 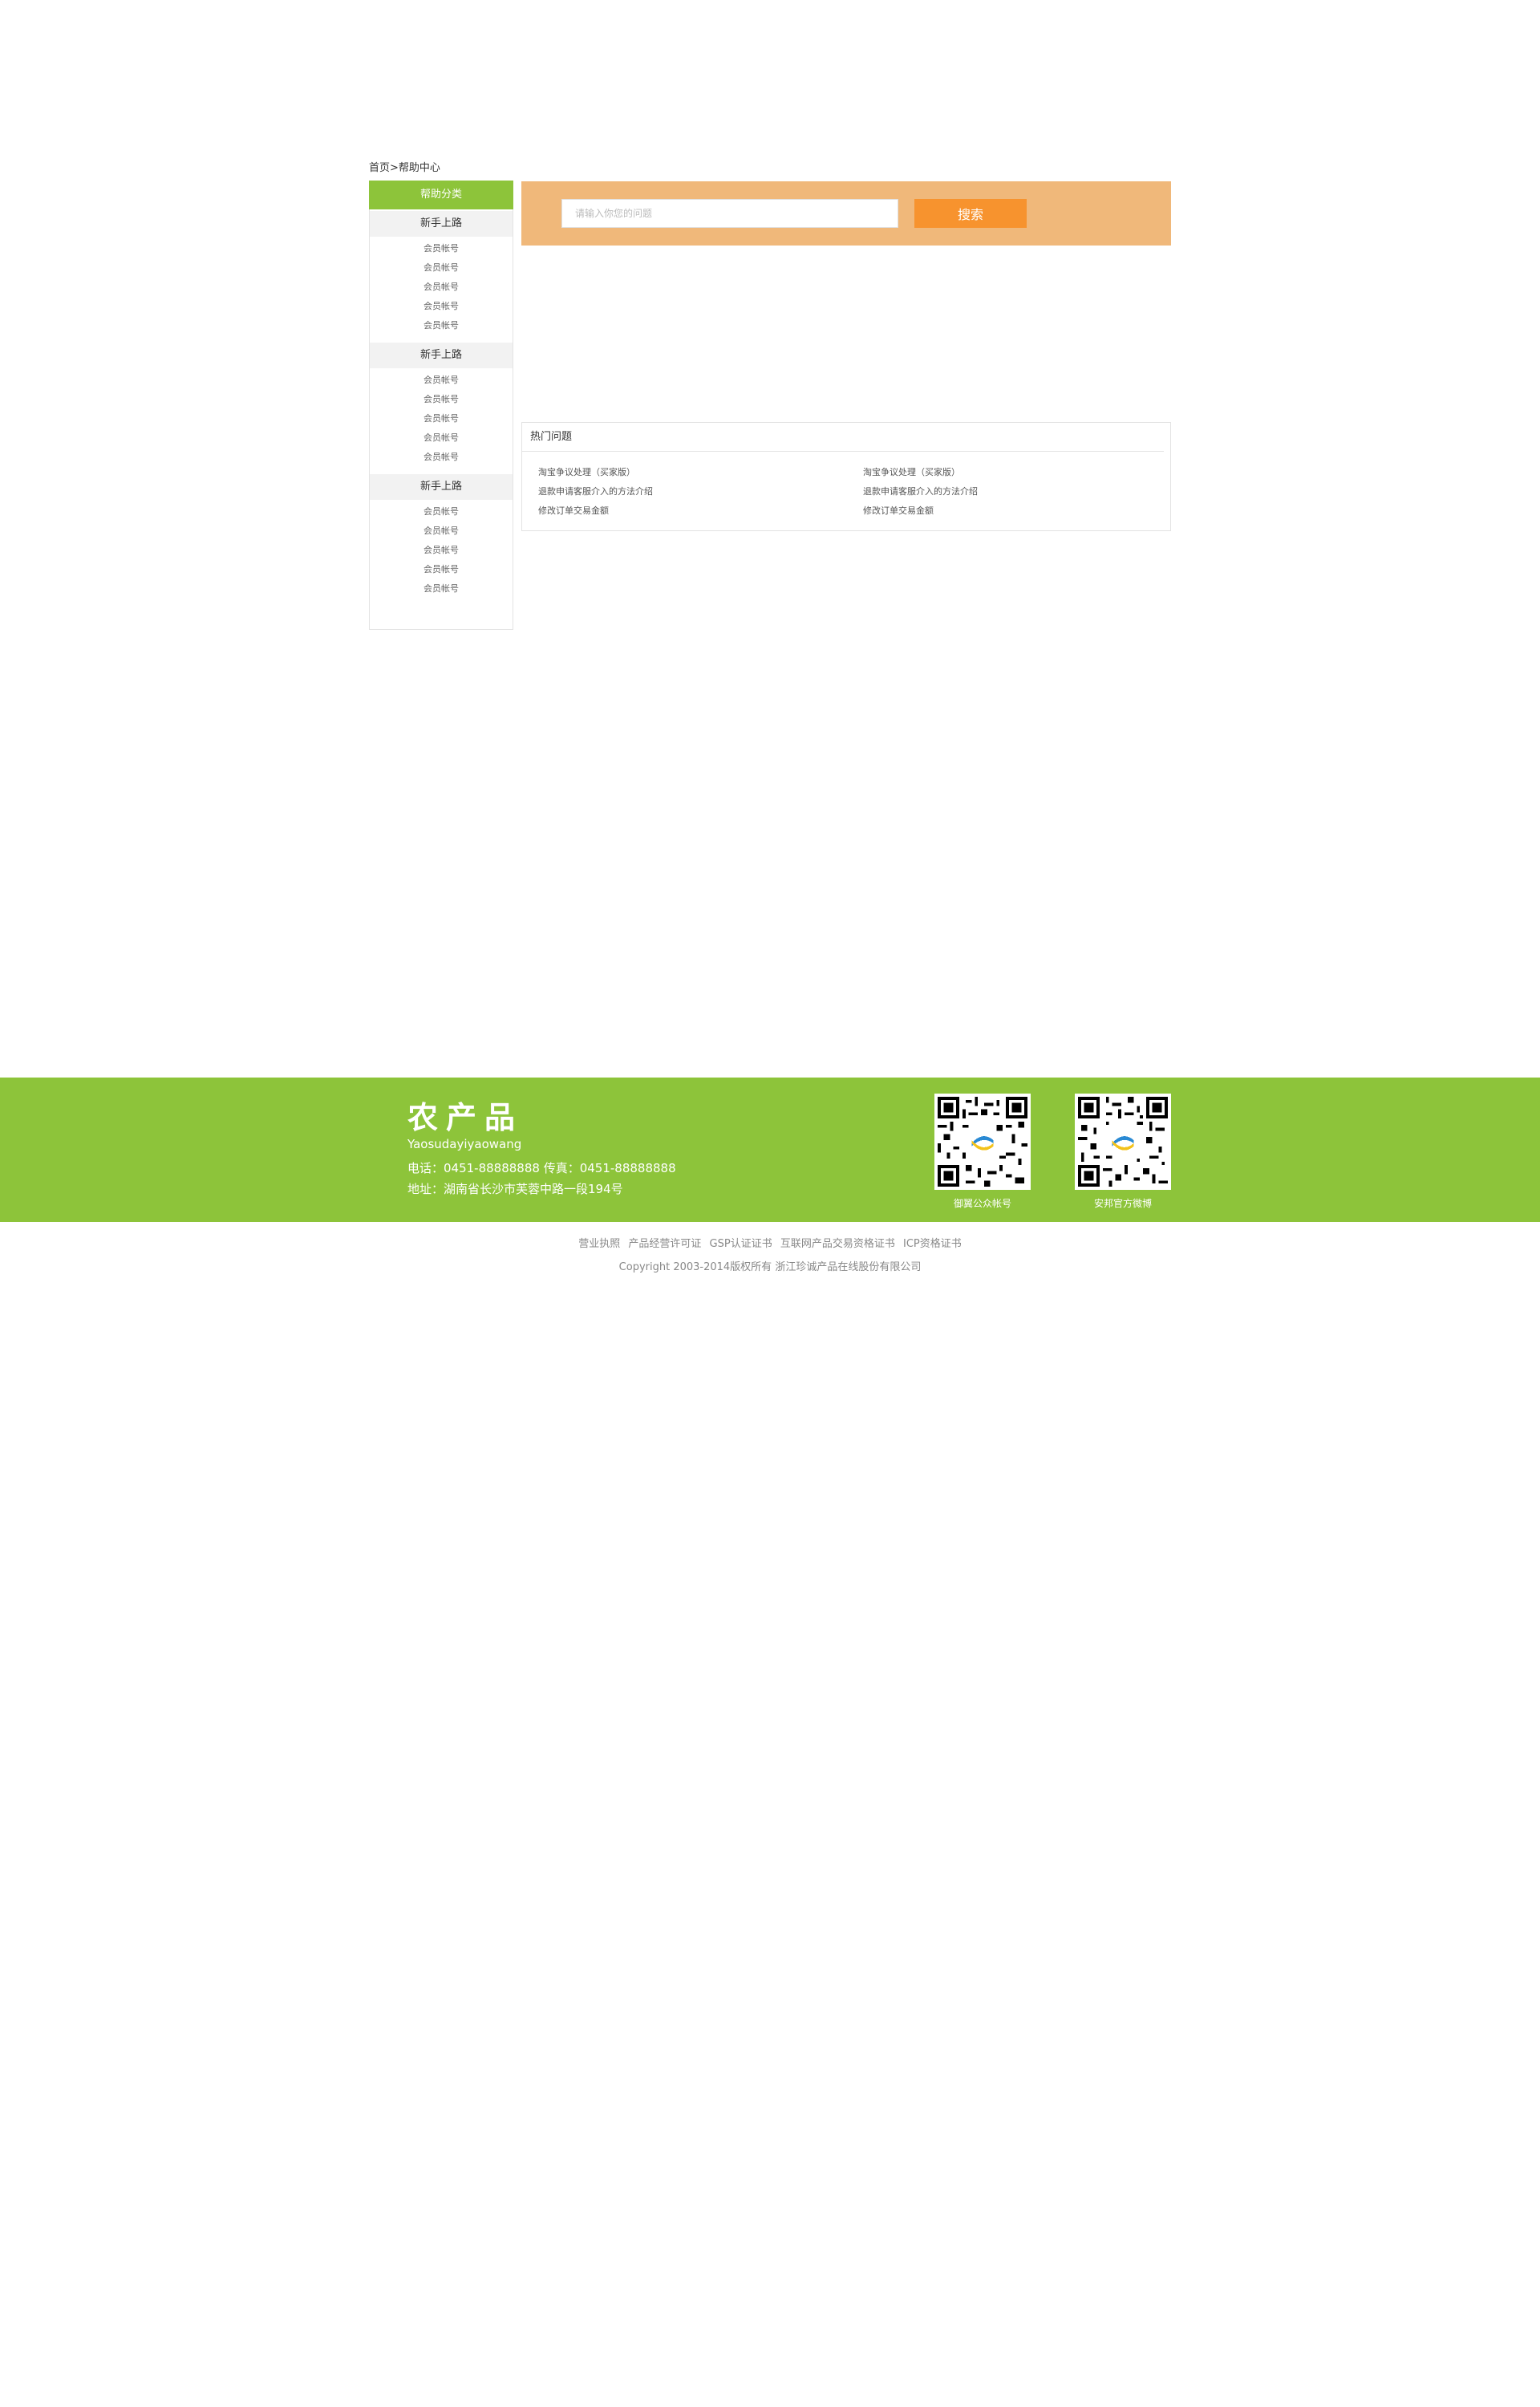 I want to click on footer-brand-logo: 农产品, so click(x=466, y=1117).